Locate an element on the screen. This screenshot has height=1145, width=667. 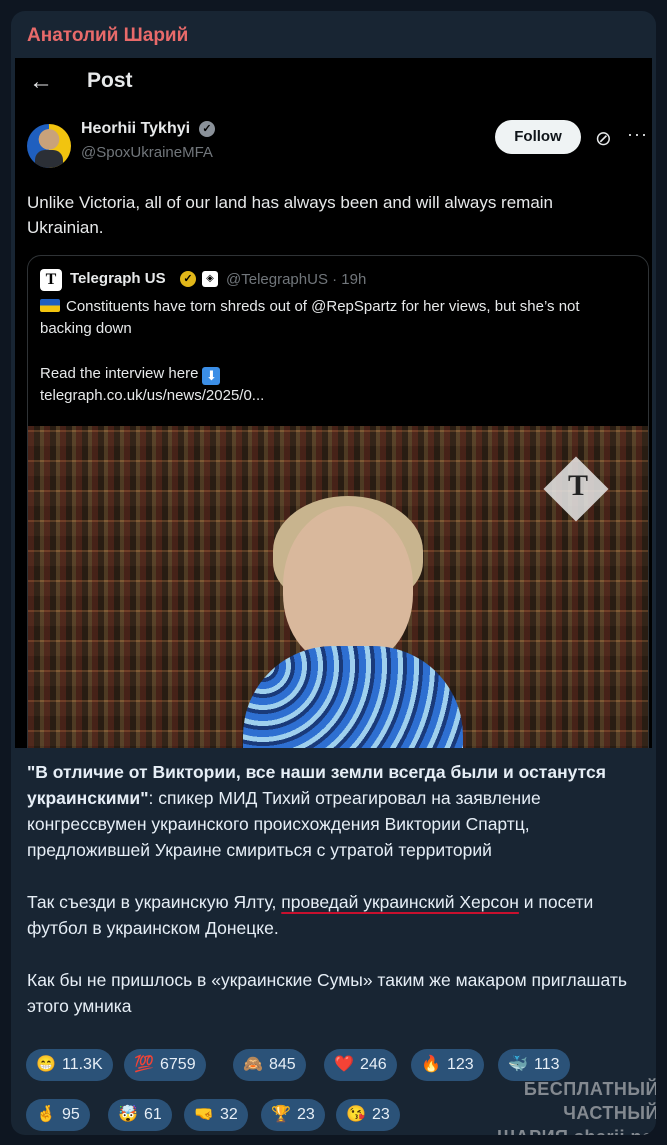
ukraine-flag-icon is located at coordinates (50, 305).